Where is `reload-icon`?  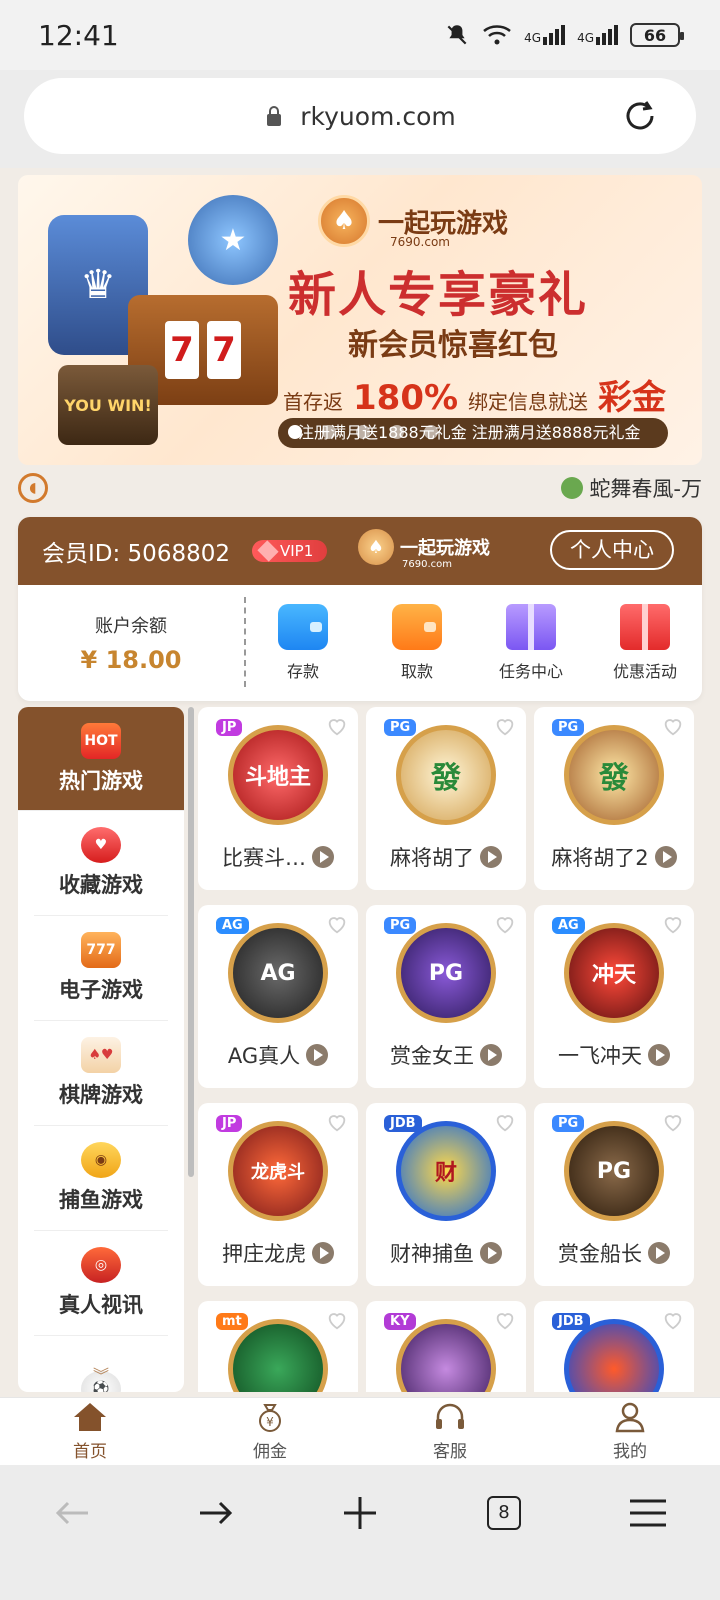 reload-icon is located at coordinates (640, 116).